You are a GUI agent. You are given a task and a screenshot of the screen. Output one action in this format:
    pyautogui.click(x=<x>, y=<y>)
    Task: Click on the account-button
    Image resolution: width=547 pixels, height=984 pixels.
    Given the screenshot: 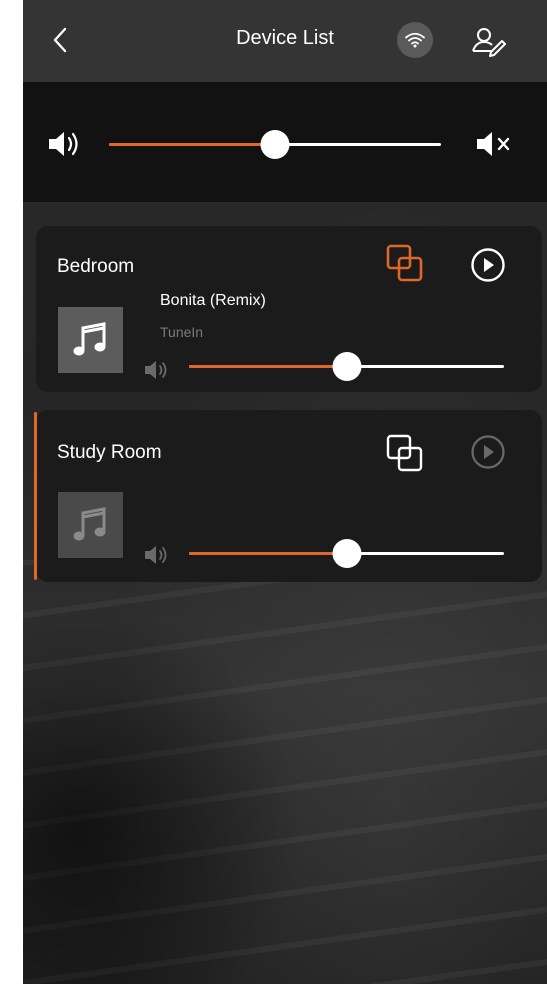 What is the action you would take?
    pyautogui.click(x=488, y=41)
    